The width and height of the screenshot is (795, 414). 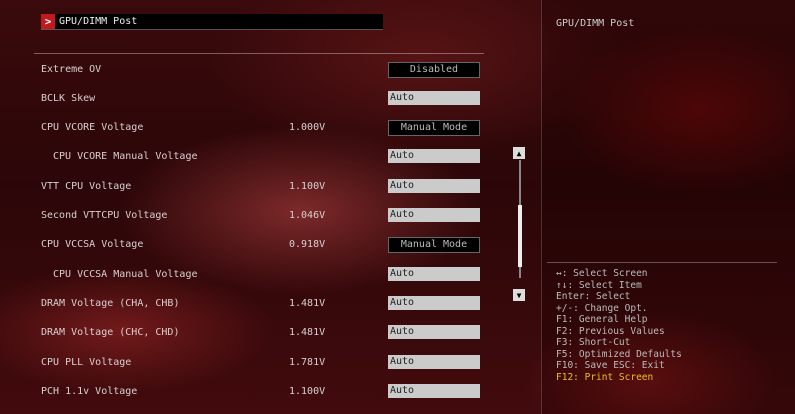 I want to click on setting-row: Extreme OV Disabled, so click(x=261, y=70).